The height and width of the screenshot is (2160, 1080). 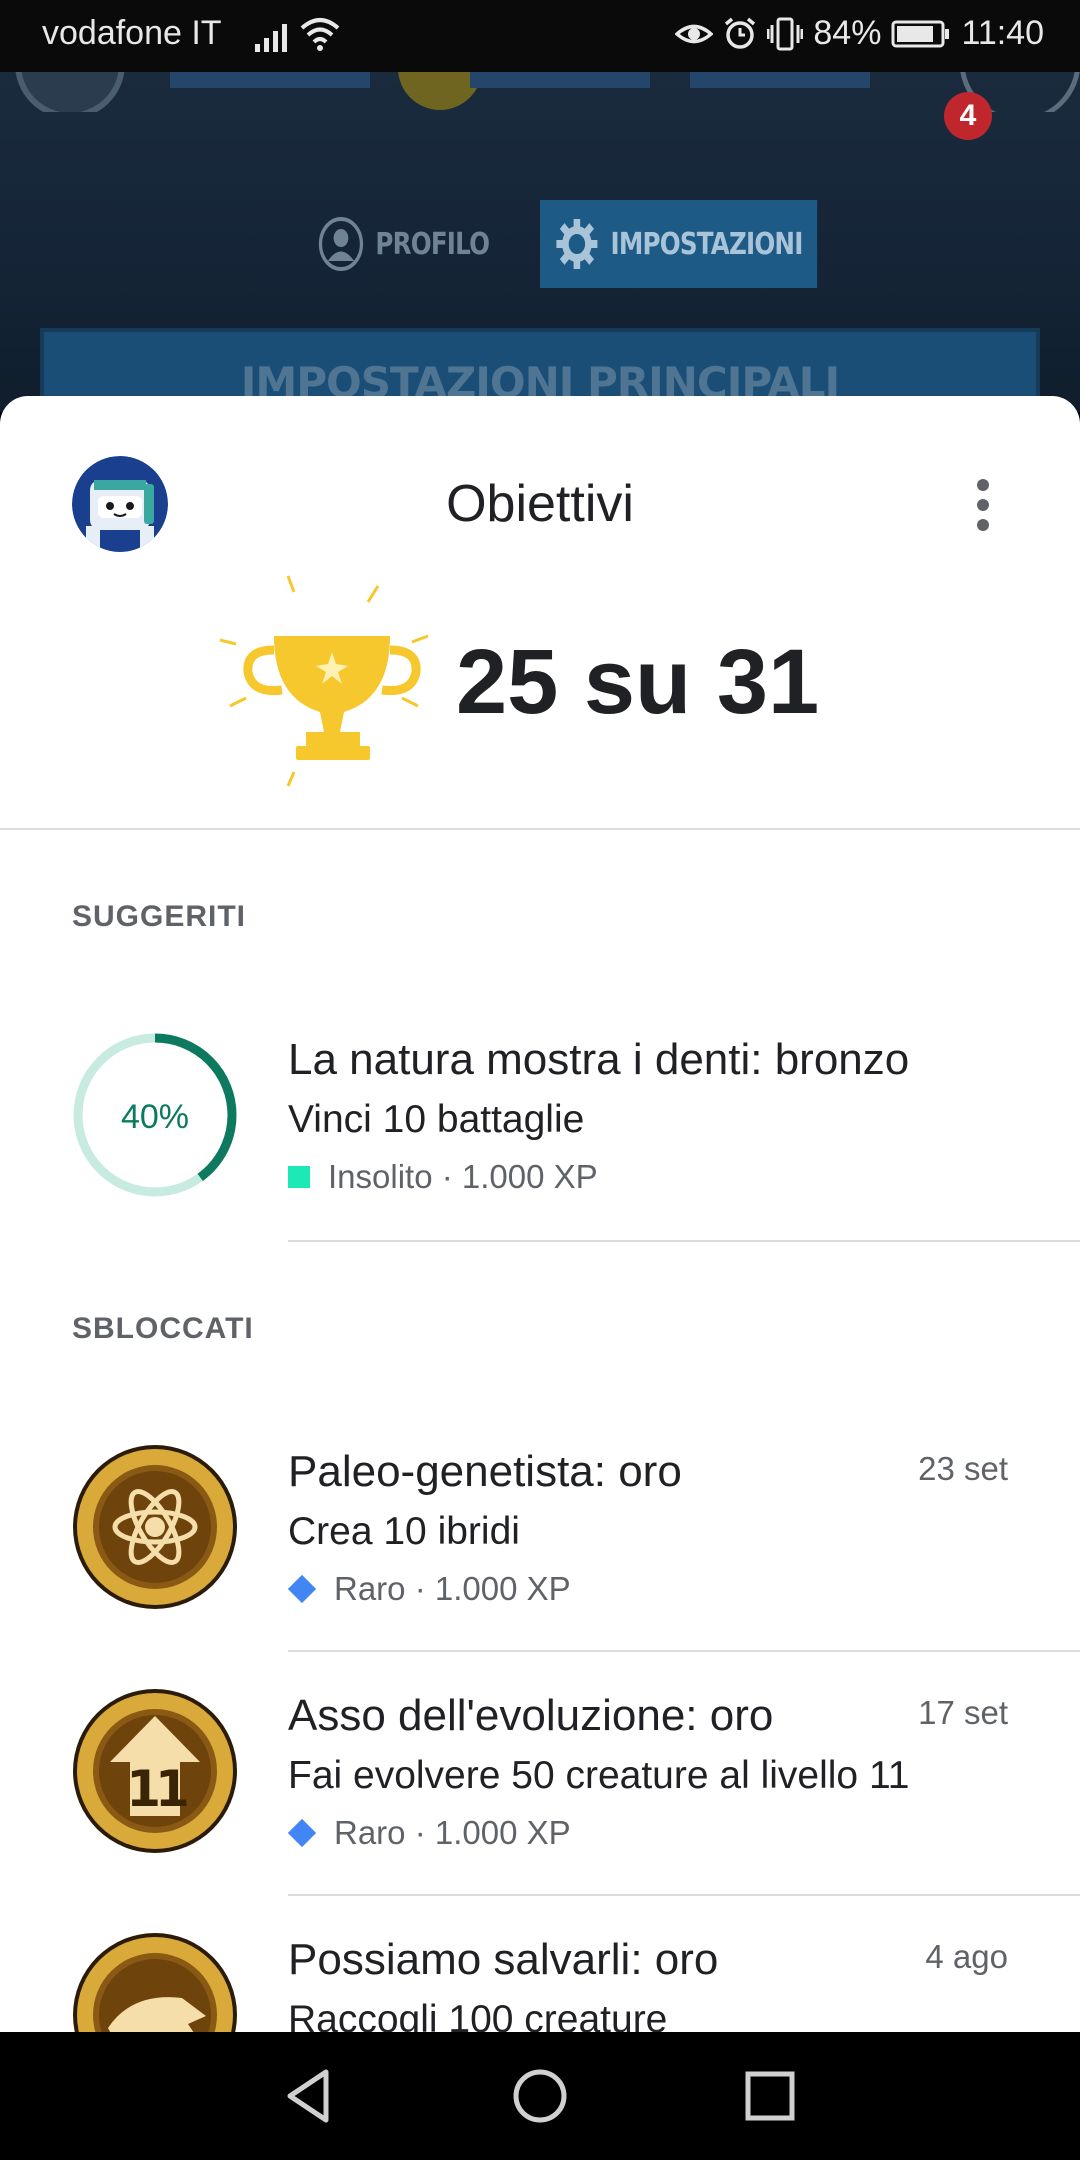 What do you see at coordinates (271, 38) in the screenshot?
I see `signal-icon` at bounding box center [271, 38].